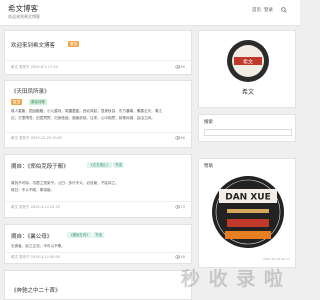 This screenshot has width=320, height=300. What do you see at coordinates (30, 91) in the screenshot?
I see `post-title: 《天田凤所录》` at bounding box center [30, 91].